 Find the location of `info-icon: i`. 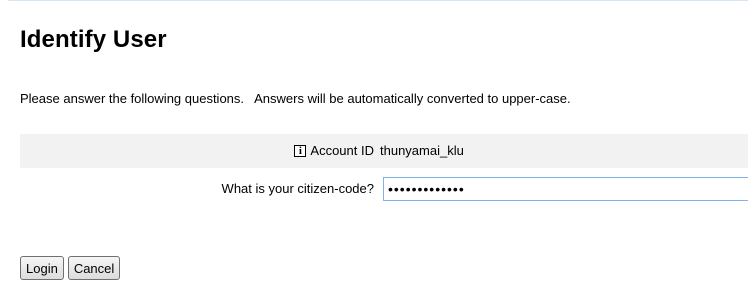

info-icon: i is located at coordinates (300, 151).